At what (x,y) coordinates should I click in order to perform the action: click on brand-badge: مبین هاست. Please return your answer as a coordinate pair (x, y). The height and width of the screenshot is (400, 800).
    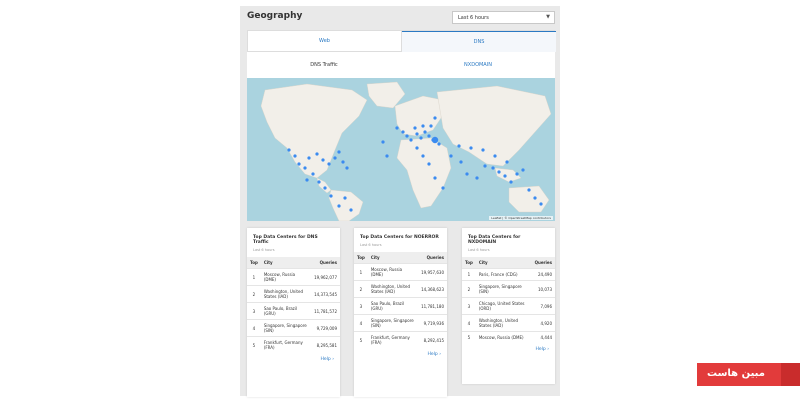
    Looking at the image, I should click on (748, 374).